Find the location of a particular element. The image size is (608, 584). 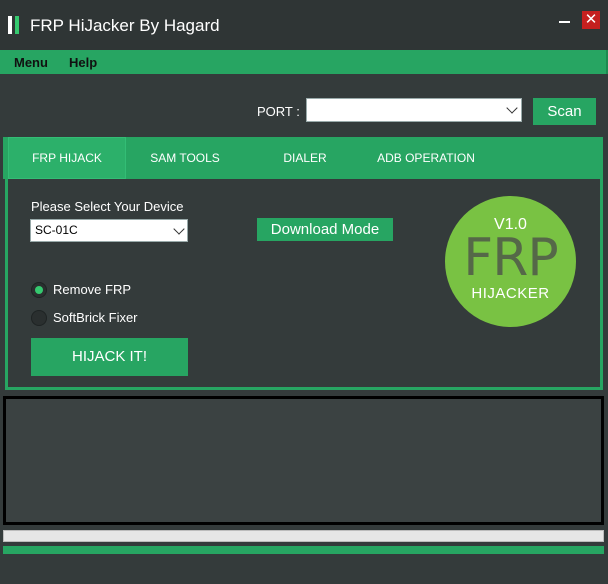

port-select is located at coordinates (414, 110).